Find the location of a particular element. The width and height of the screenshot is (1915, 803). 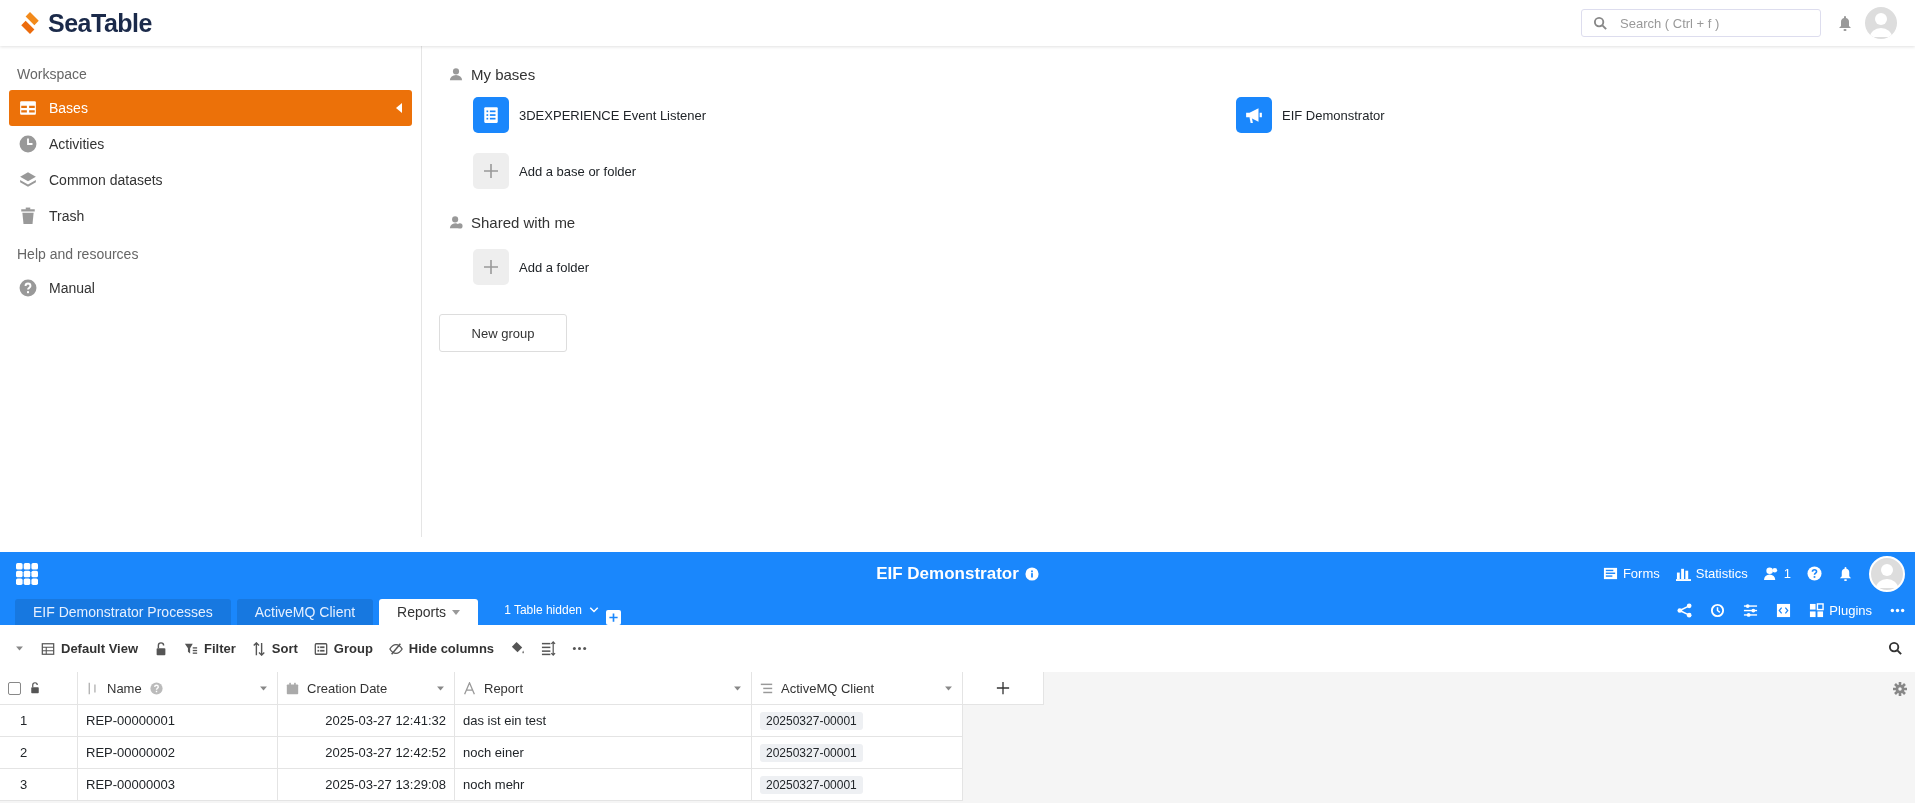

base-item: EIF Demonstrator is located at coordinates (1567, 115).